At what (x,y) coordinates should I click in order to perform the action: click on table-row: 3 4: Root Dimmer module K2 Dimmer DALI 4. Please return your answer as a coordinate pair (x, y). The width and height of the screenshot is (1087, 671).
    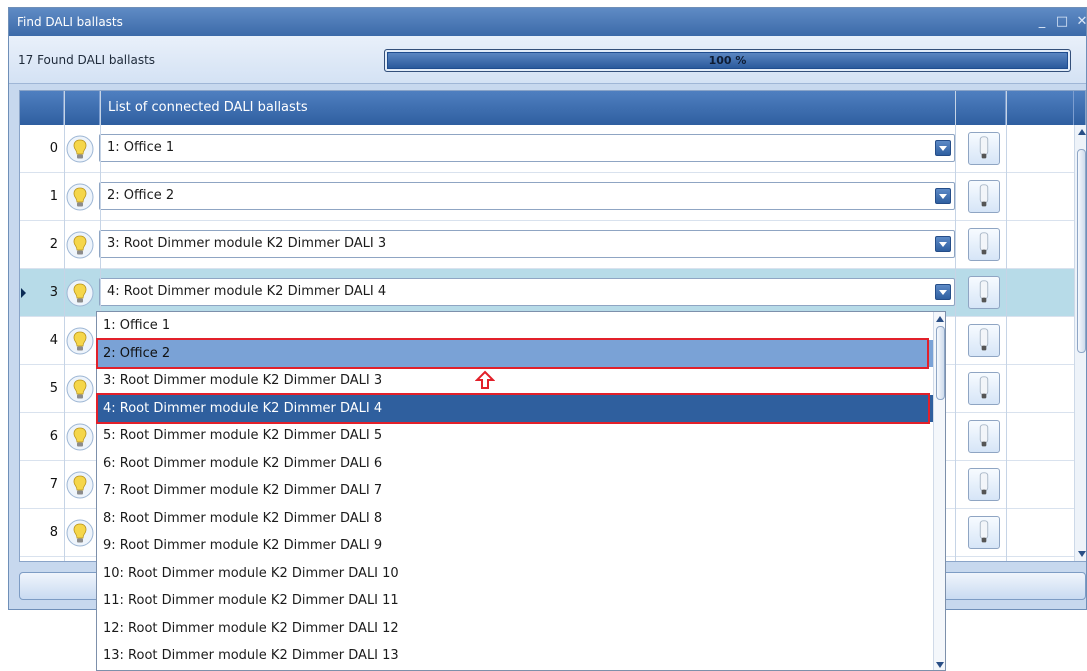
    Looking at the image, I should click on (547, 293).